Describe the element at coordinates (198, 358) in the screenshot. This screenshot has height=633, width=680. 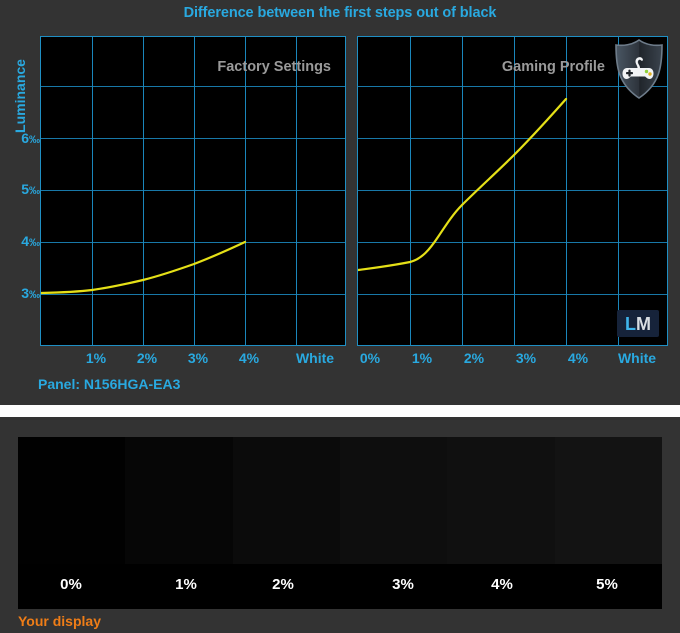
I see `x-tick-left-3: 3%` at that location.